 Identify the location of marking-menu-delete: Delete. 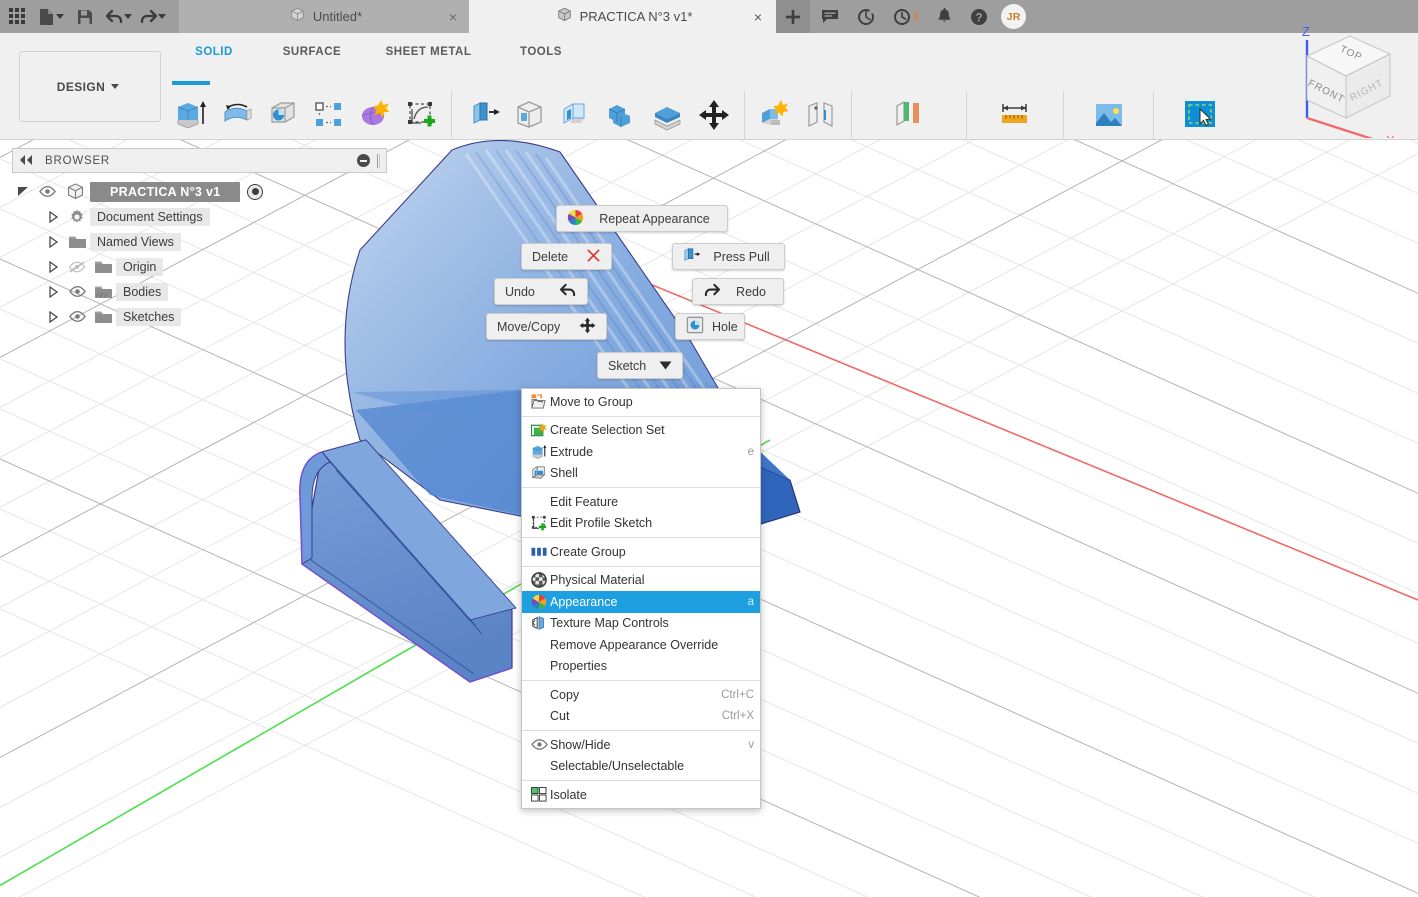
(566, 256).